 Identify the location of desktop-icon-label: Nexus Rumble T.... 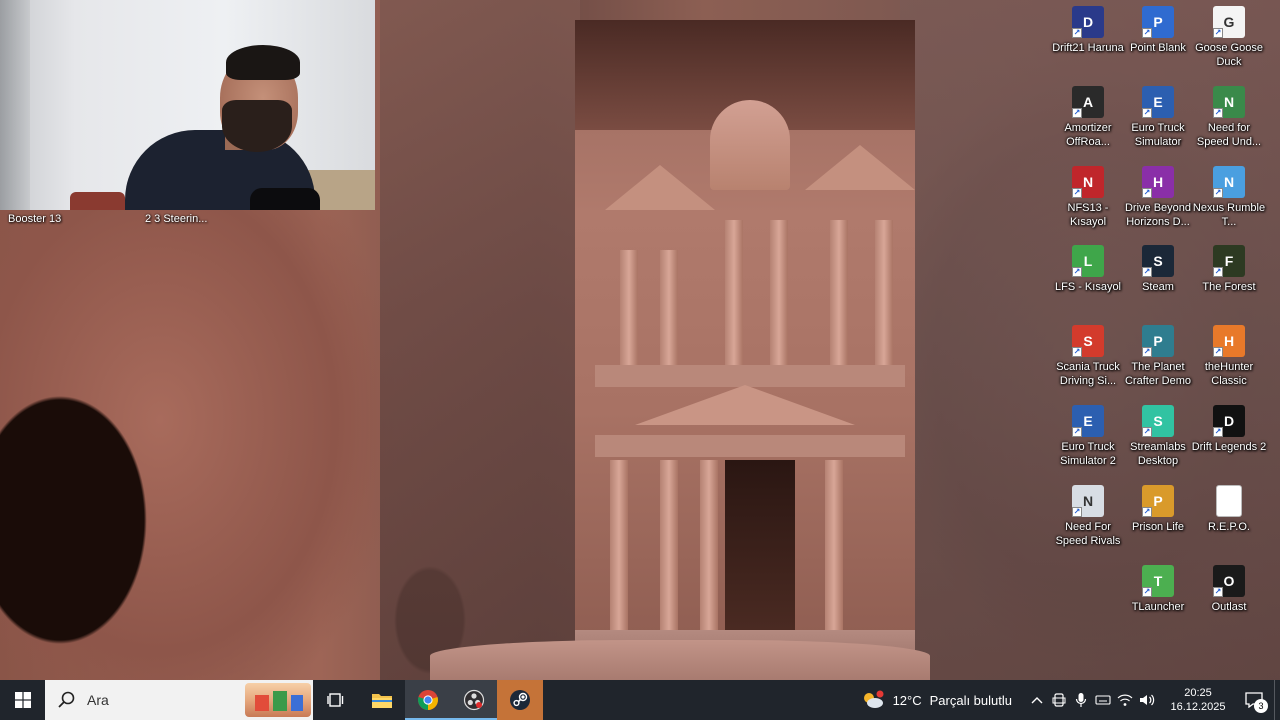
(1229, 215).